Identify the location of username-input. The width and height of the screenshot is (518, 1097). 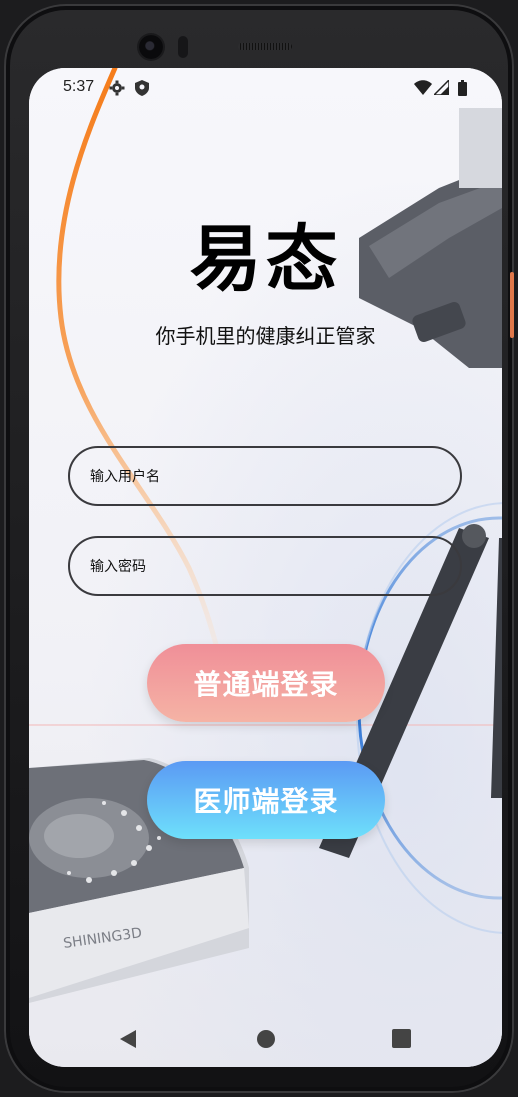
(265, 477).